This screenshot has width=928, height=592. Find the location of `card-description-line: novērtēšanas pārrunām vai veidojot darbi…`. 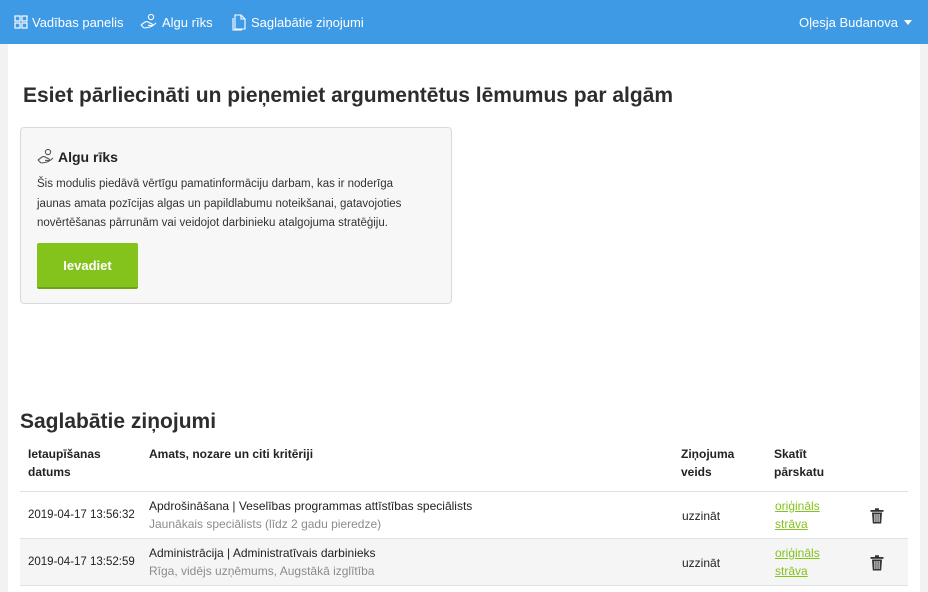

card-description-line: novērtēšanas pārrunām vai veidojot darbi… is located at coordinates (212, 223).